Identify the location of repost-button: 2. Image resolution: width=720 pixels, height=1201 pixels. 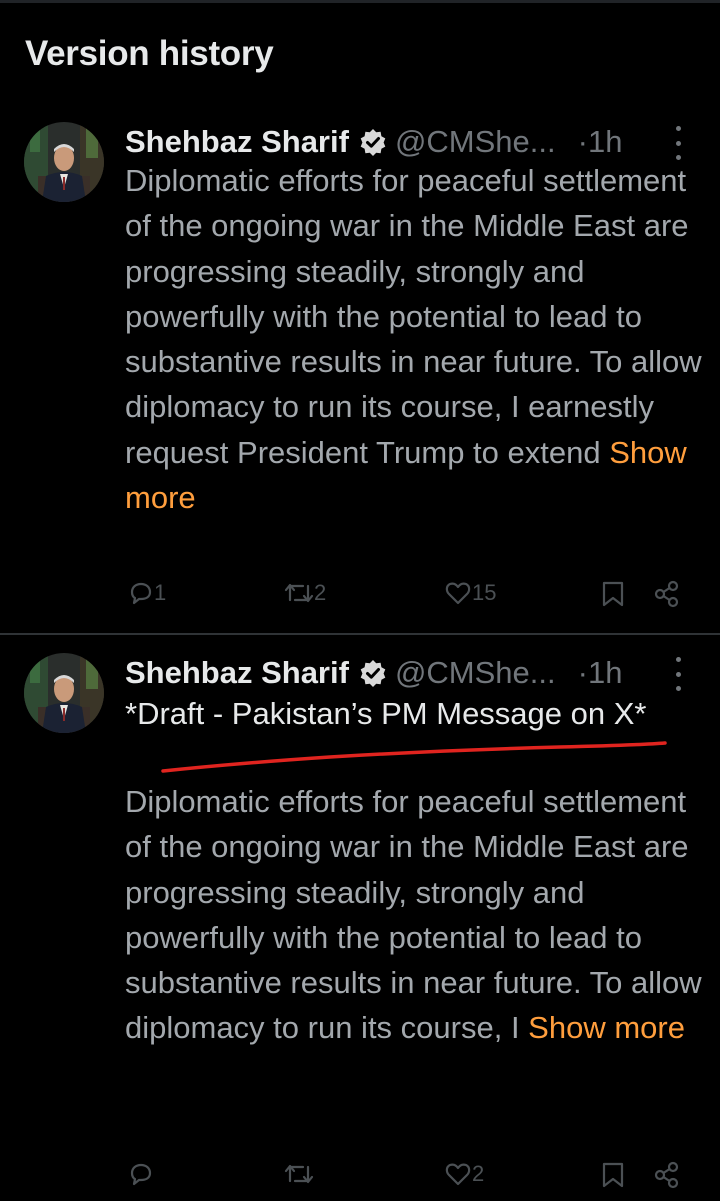
(305, 593).